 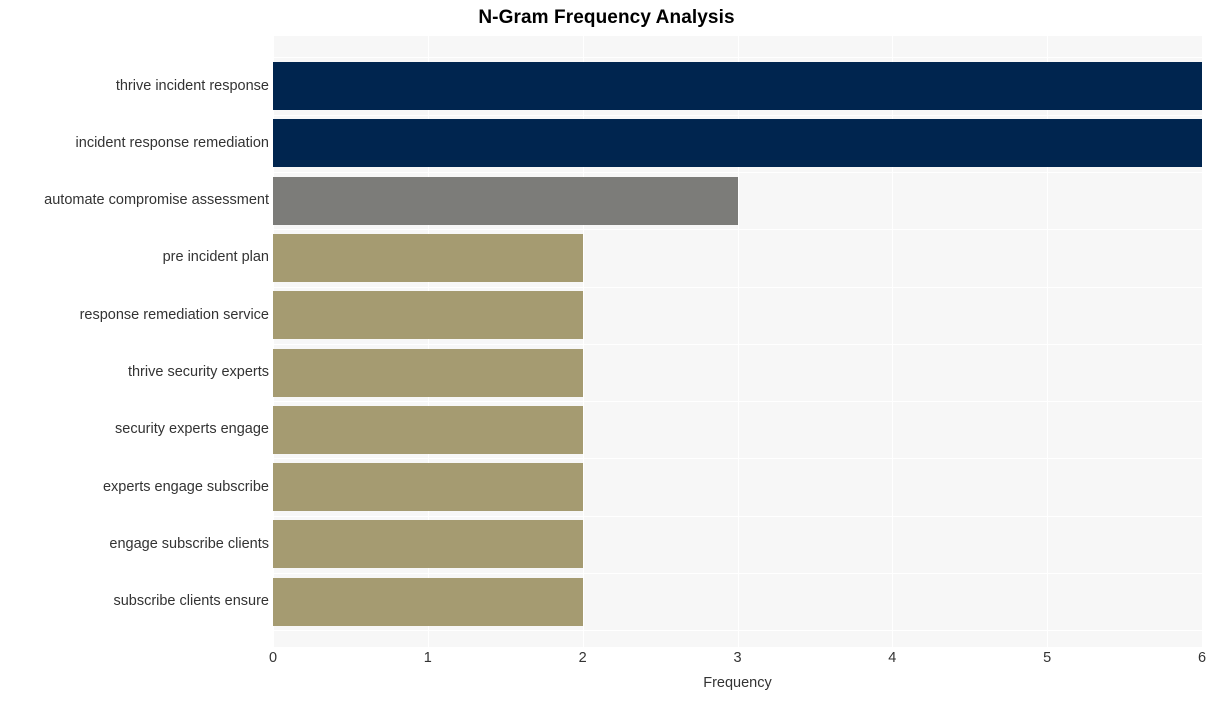 I want to click on x-tick-label: 0, so click(x=273, y=658).